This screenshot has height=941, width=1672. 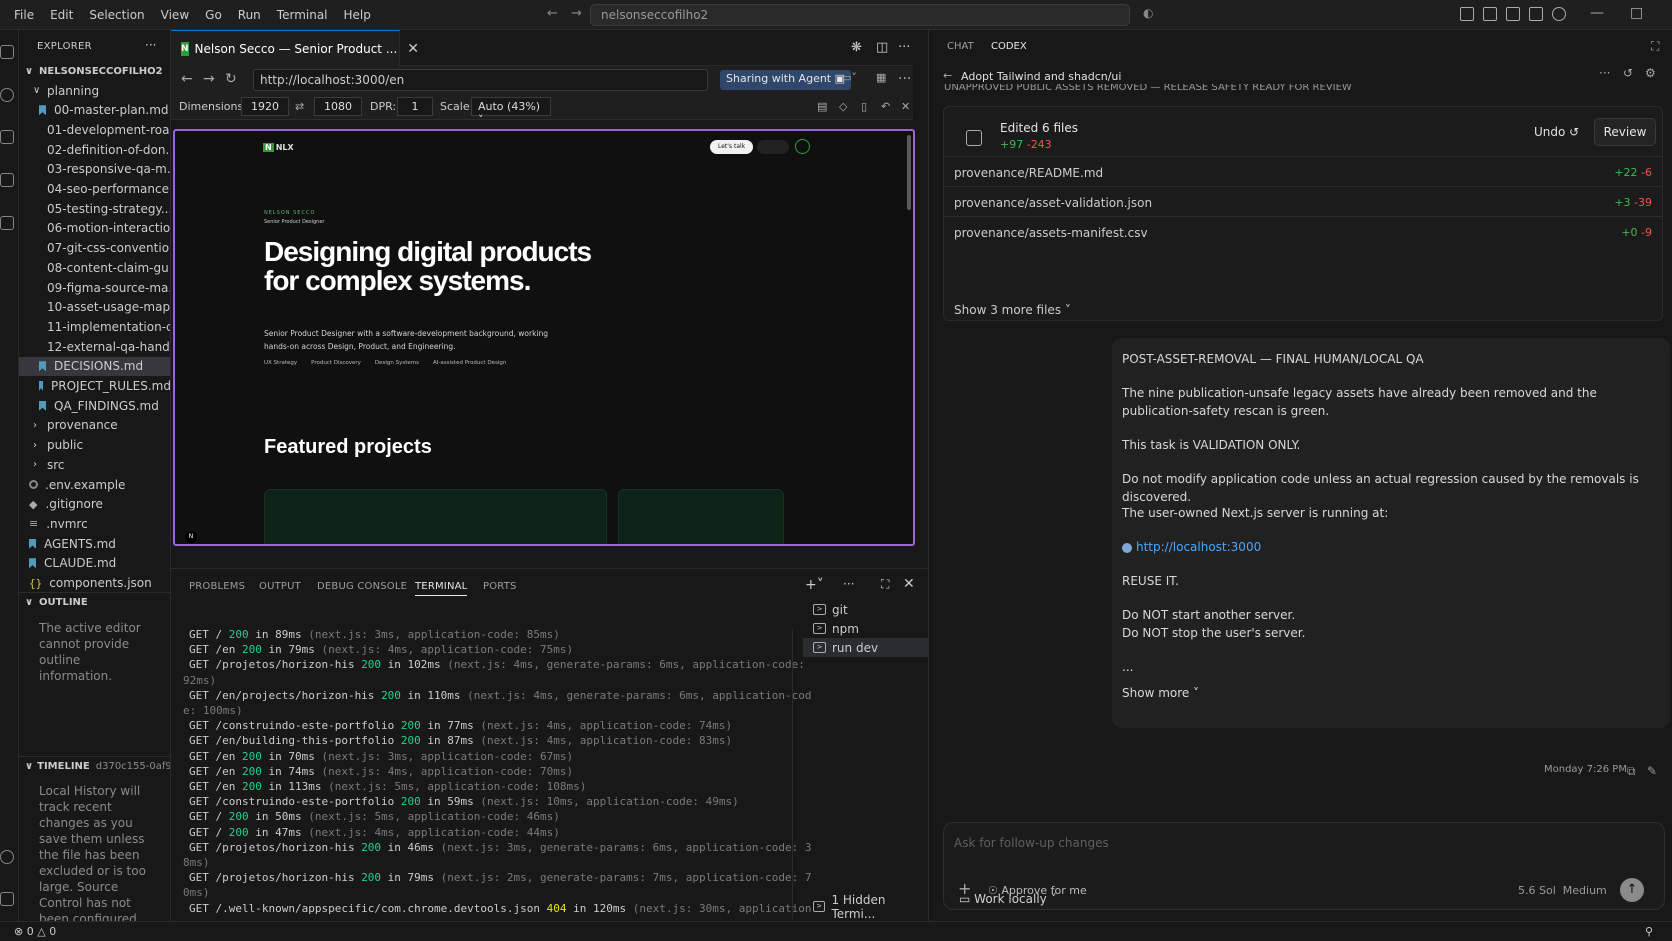 I want to click on new-terminal-icon: +˅, so click(x=814, y=585).